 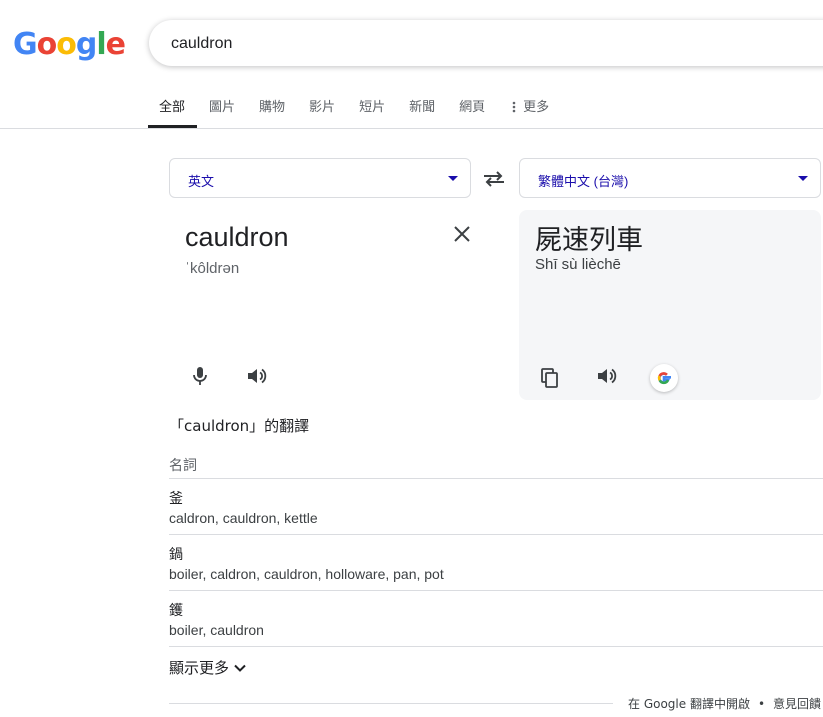 I want to click on tab-web: 網頁, so click(x=472, y=113).